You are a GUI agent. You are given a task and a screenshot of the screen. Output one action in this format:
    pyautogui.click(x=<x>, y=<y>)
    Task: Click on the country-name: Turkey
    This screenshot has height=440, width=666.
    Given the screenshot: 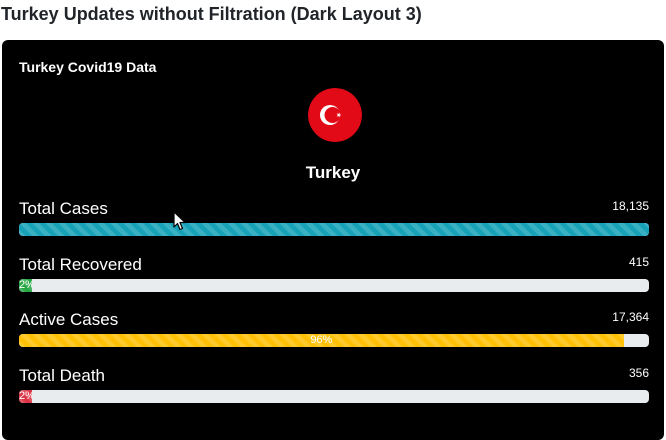 What is the action you would take?
    pyautogui.click(x=333, y=172)
    